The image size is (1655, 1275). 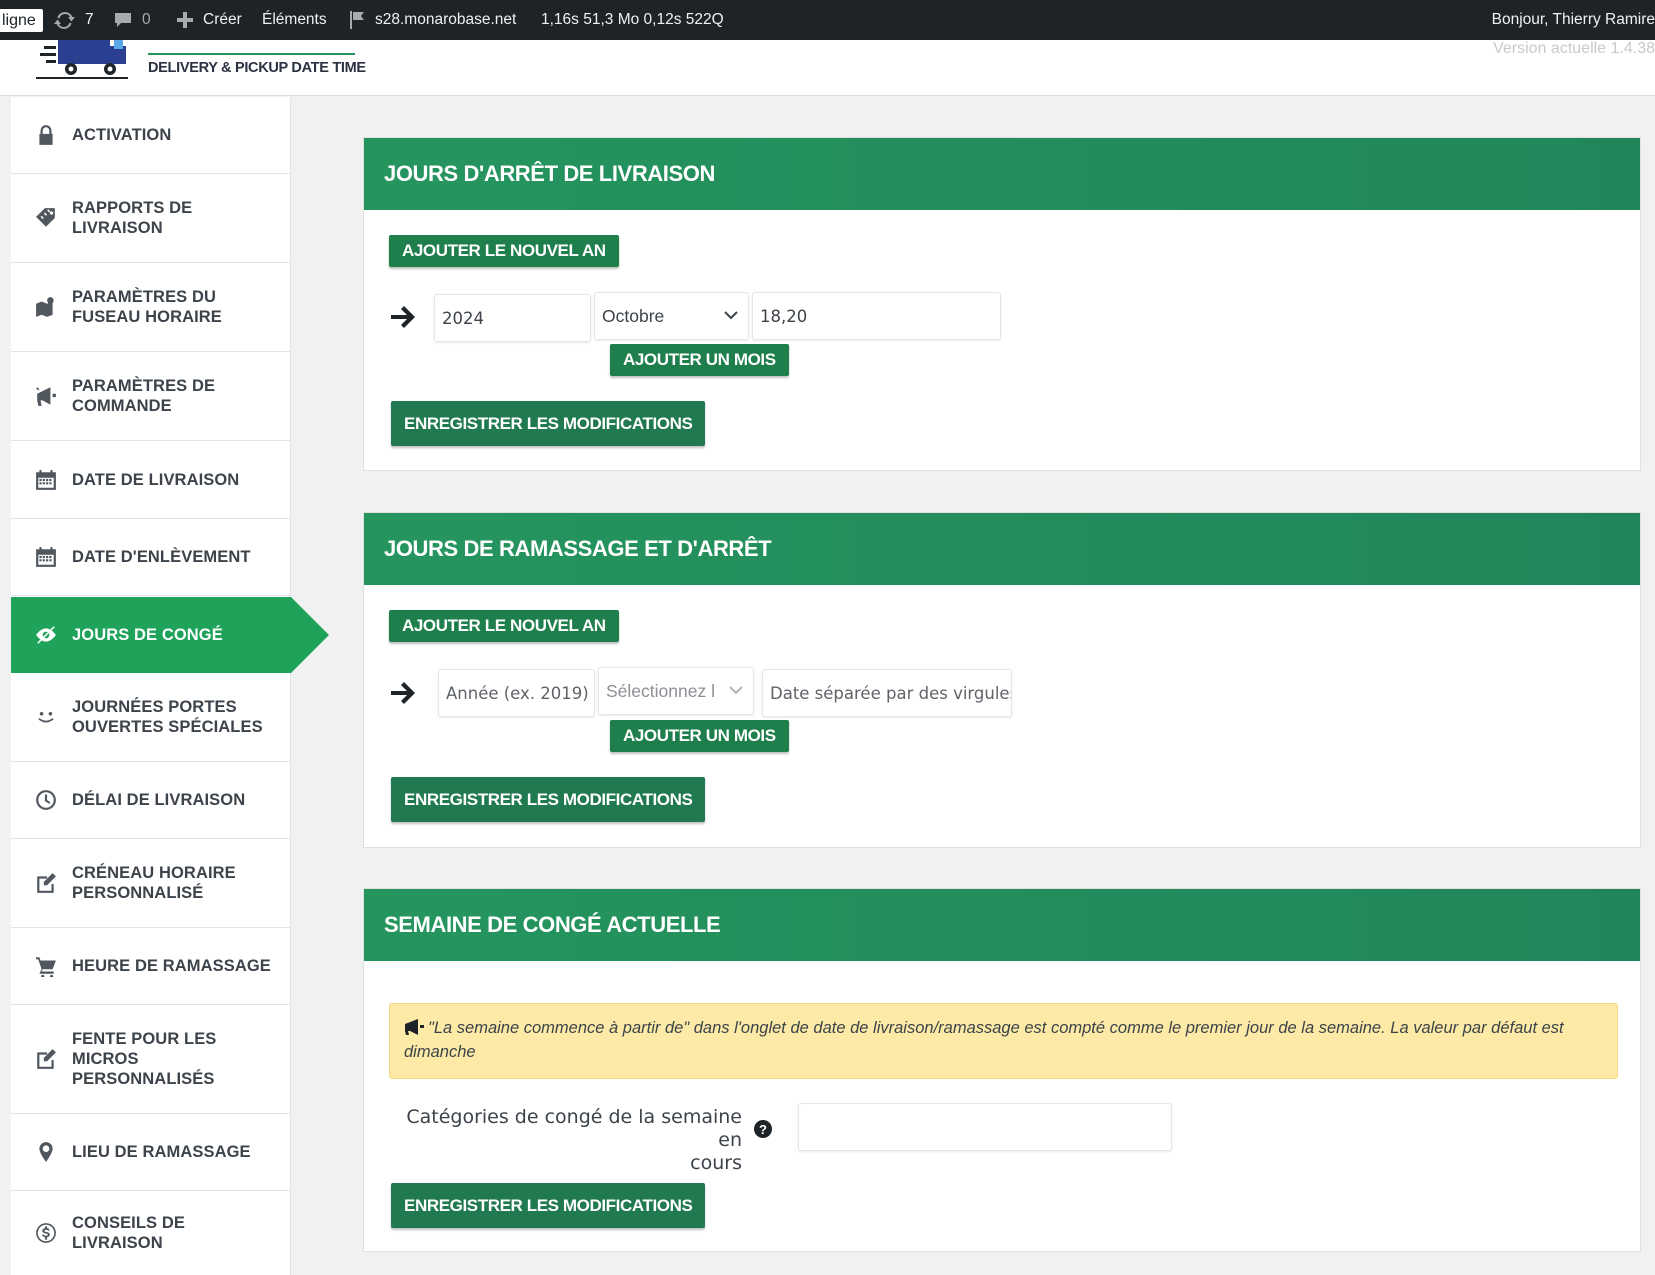 What do you see at coordinates (1002, 925) in the screenshot?
I see `panel-header: Semaine de congé actuelle` at bounding box center [1002, 925].